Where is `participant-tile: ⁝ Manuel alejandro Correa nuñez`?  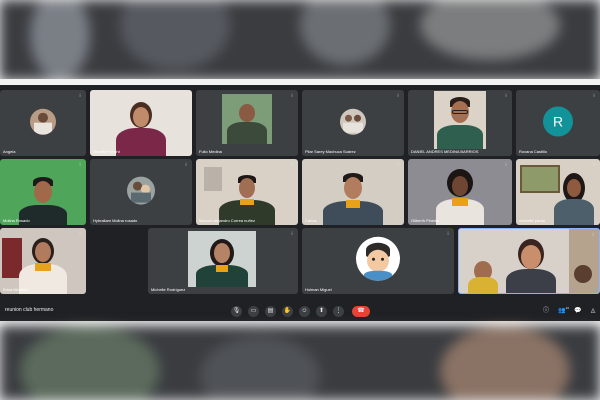
participant-tile: ⁝ Manuel alejandro Correa nuñez is located at coordinates (247, 192).